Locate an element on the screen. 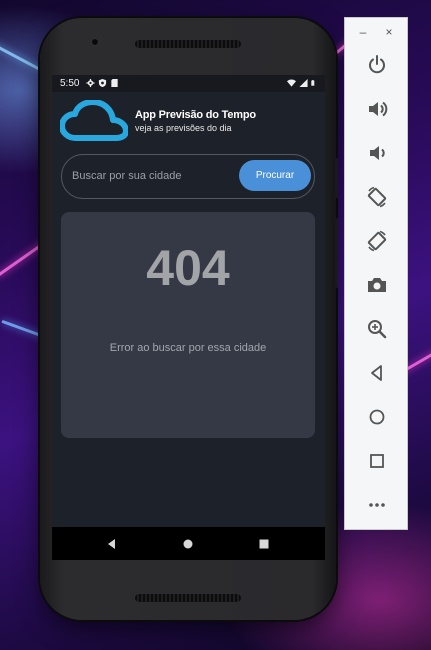 The image size is (431, 650). city-search-input is located at coordinates (152, 176).